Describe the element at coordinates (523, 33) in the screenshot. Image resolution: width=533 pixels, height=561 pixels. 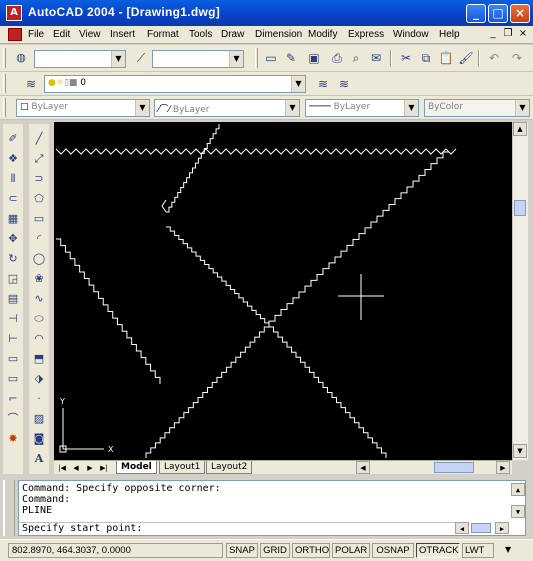
I see `doc-close-icon: ×` at that location.